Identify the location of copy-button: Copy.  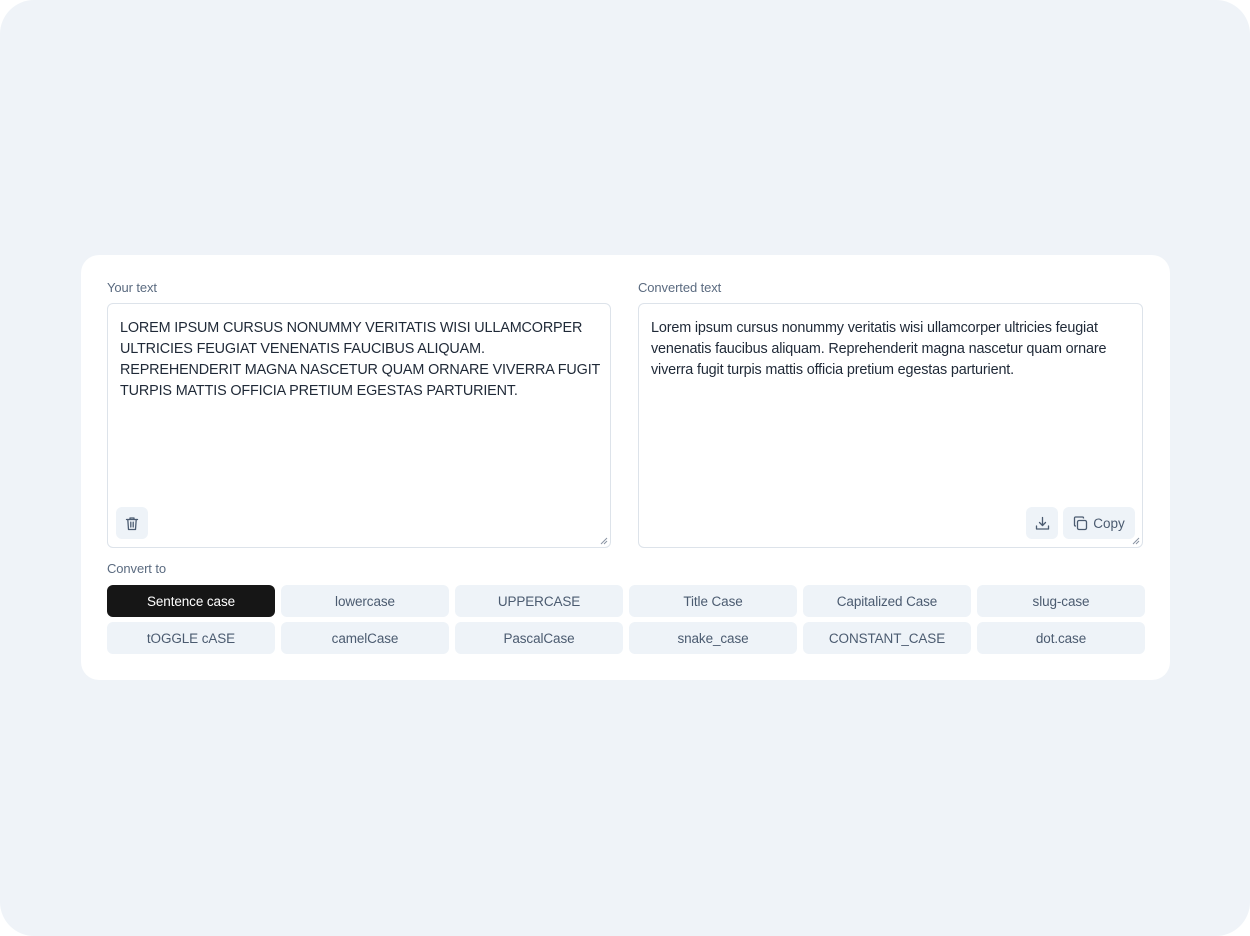
(1099, 523).